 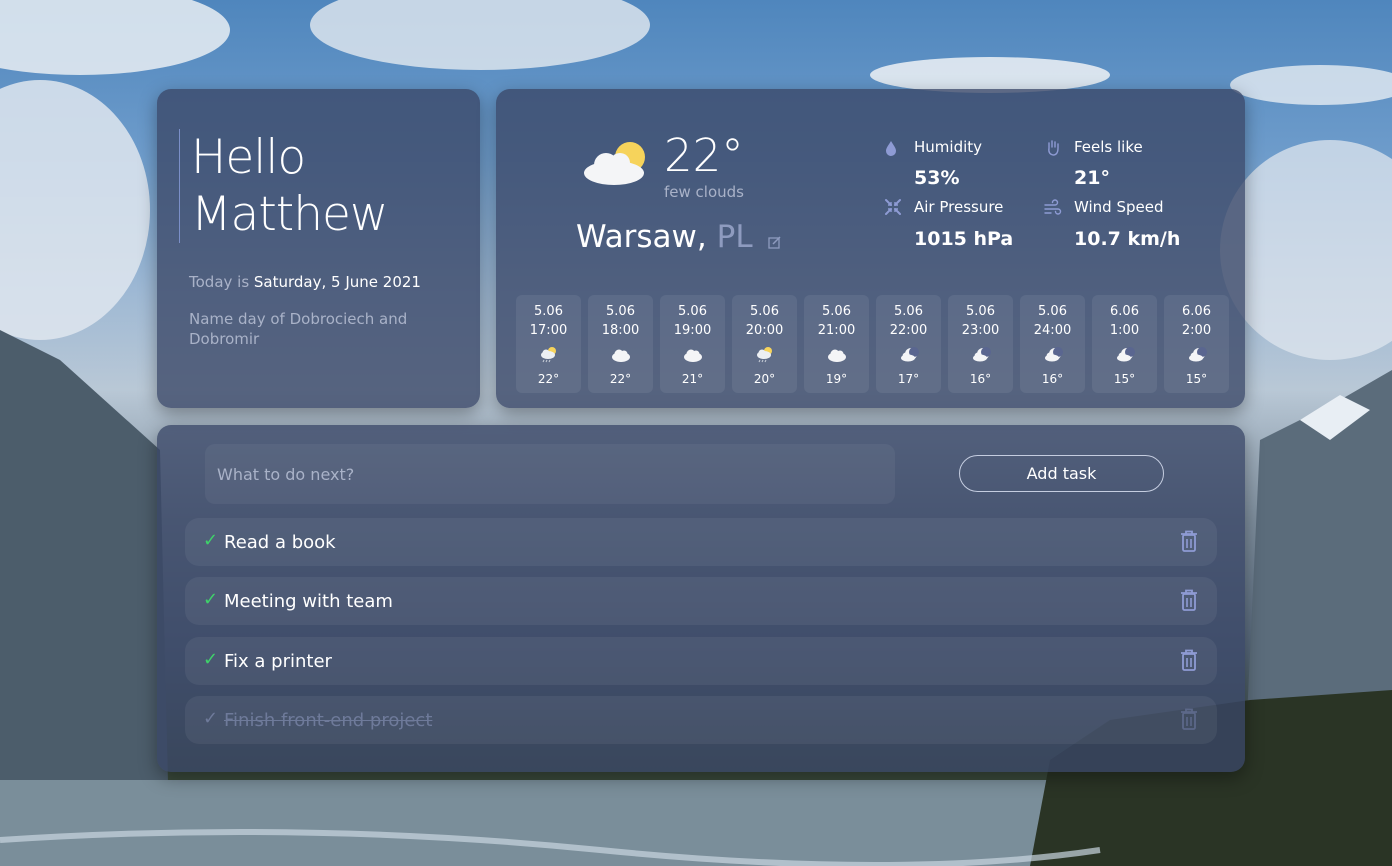 I want to click on forecast-hour: 6.06 1:00 15°, so click(x=1124, y=344).